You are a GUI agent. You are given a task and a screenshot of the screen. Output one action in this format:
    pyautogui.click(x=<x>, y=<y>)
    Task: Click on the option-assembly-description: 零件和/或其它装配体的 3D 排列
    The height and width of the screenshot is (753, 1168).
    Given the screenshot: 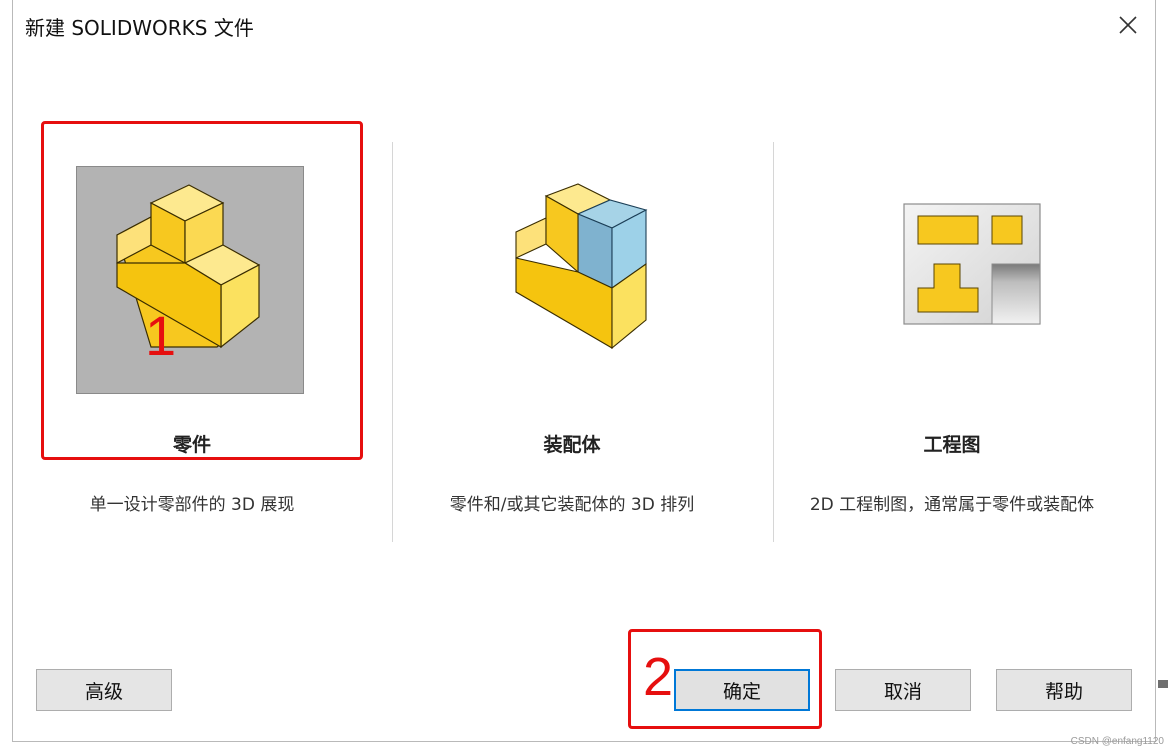 What is the action you would take?
    pyautogui.click(x=572, y=505)
    